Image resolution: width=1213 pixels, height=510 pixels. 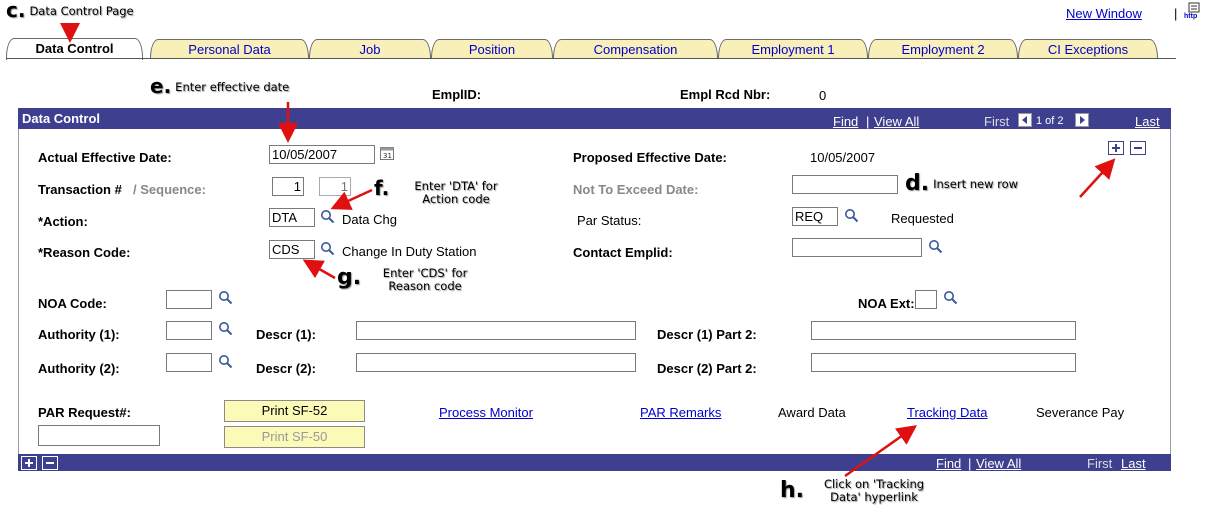 I want to click on arrow-h, so click(x=881, y=451).